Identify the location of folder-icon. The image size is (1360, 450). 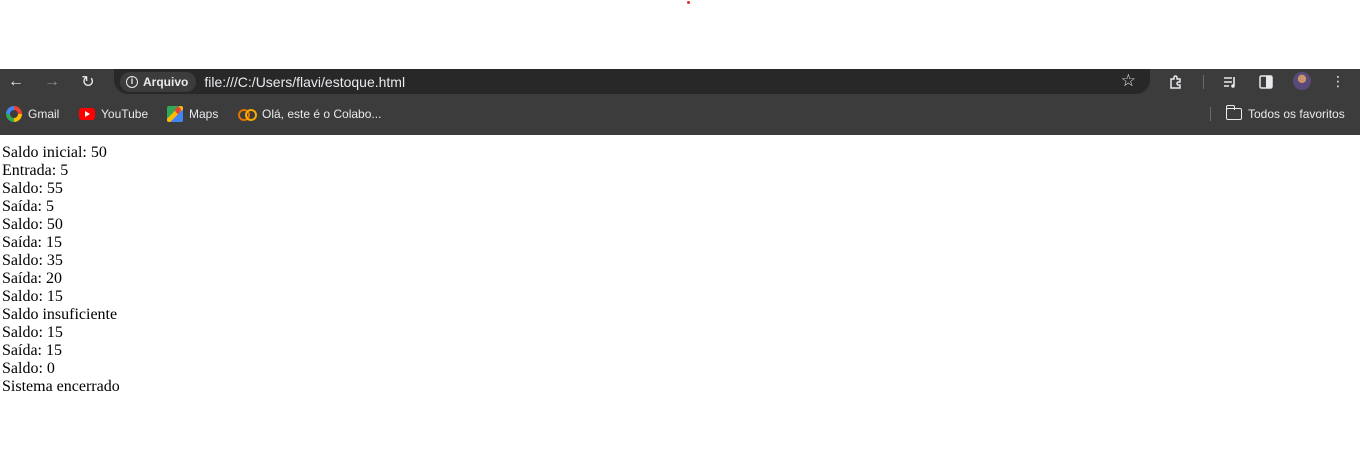
(1233, 112).